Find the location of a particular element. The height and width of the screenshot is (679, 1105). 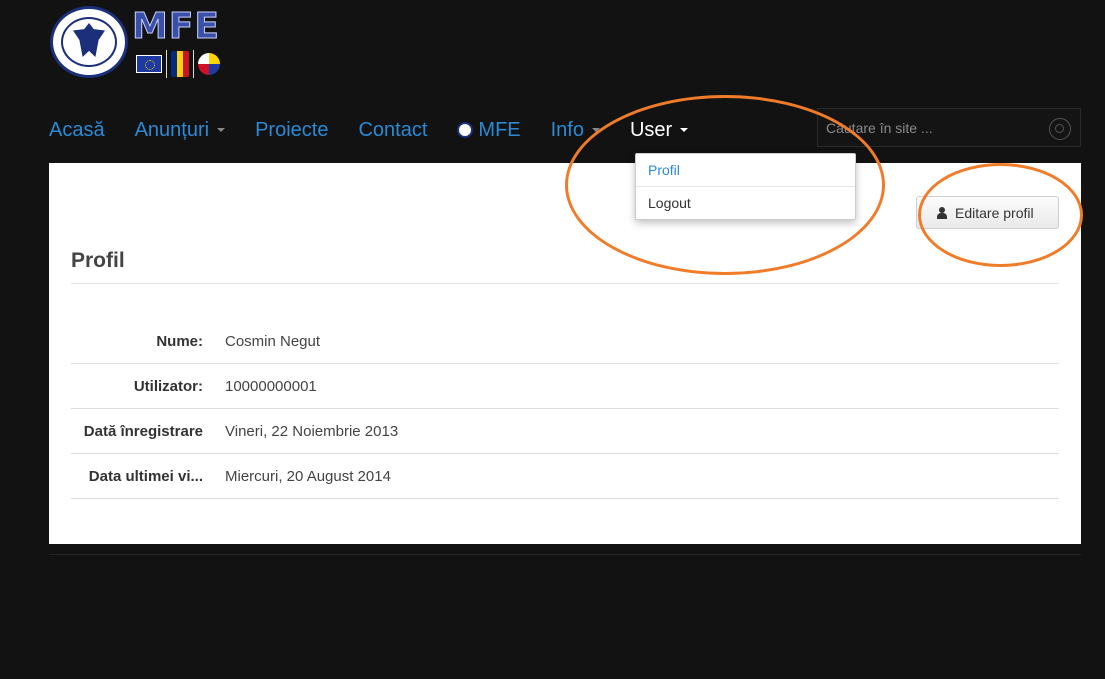

nav-item-user: User is located at coordinates (659, 130).